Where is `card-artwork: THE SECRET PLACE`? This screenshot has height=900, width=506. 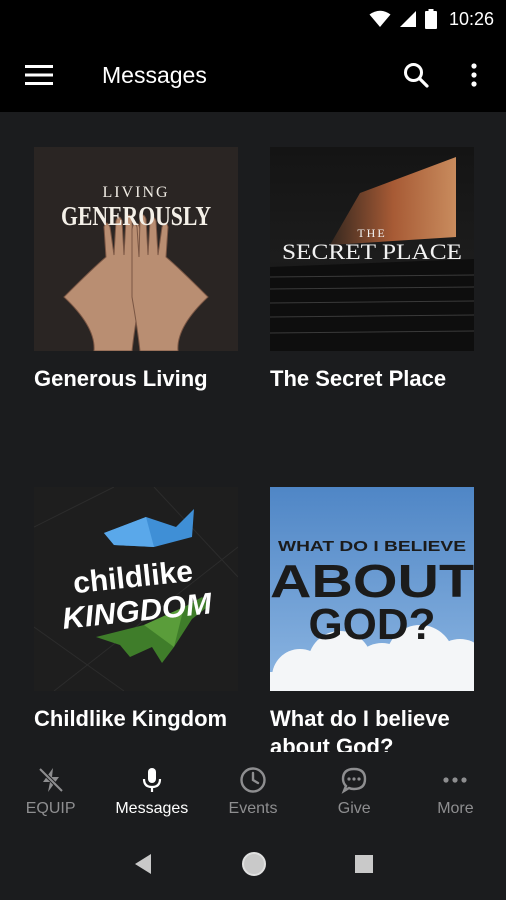 card-artwork: THE SECRET PLACE is located at coordinates (372, 249).